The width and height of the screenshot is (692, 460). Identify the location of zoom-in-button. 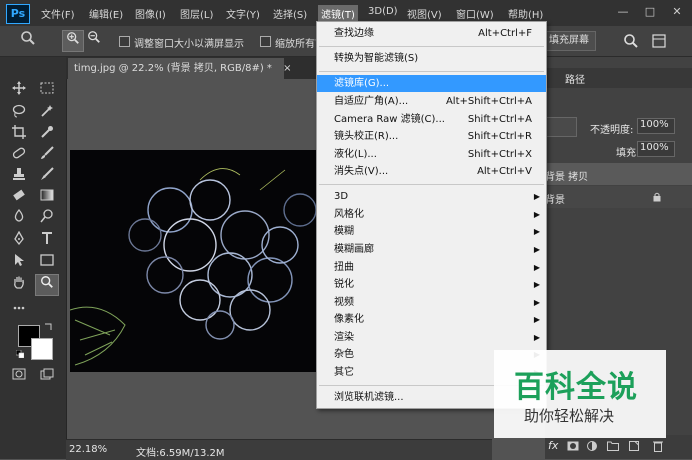
(73, 41).